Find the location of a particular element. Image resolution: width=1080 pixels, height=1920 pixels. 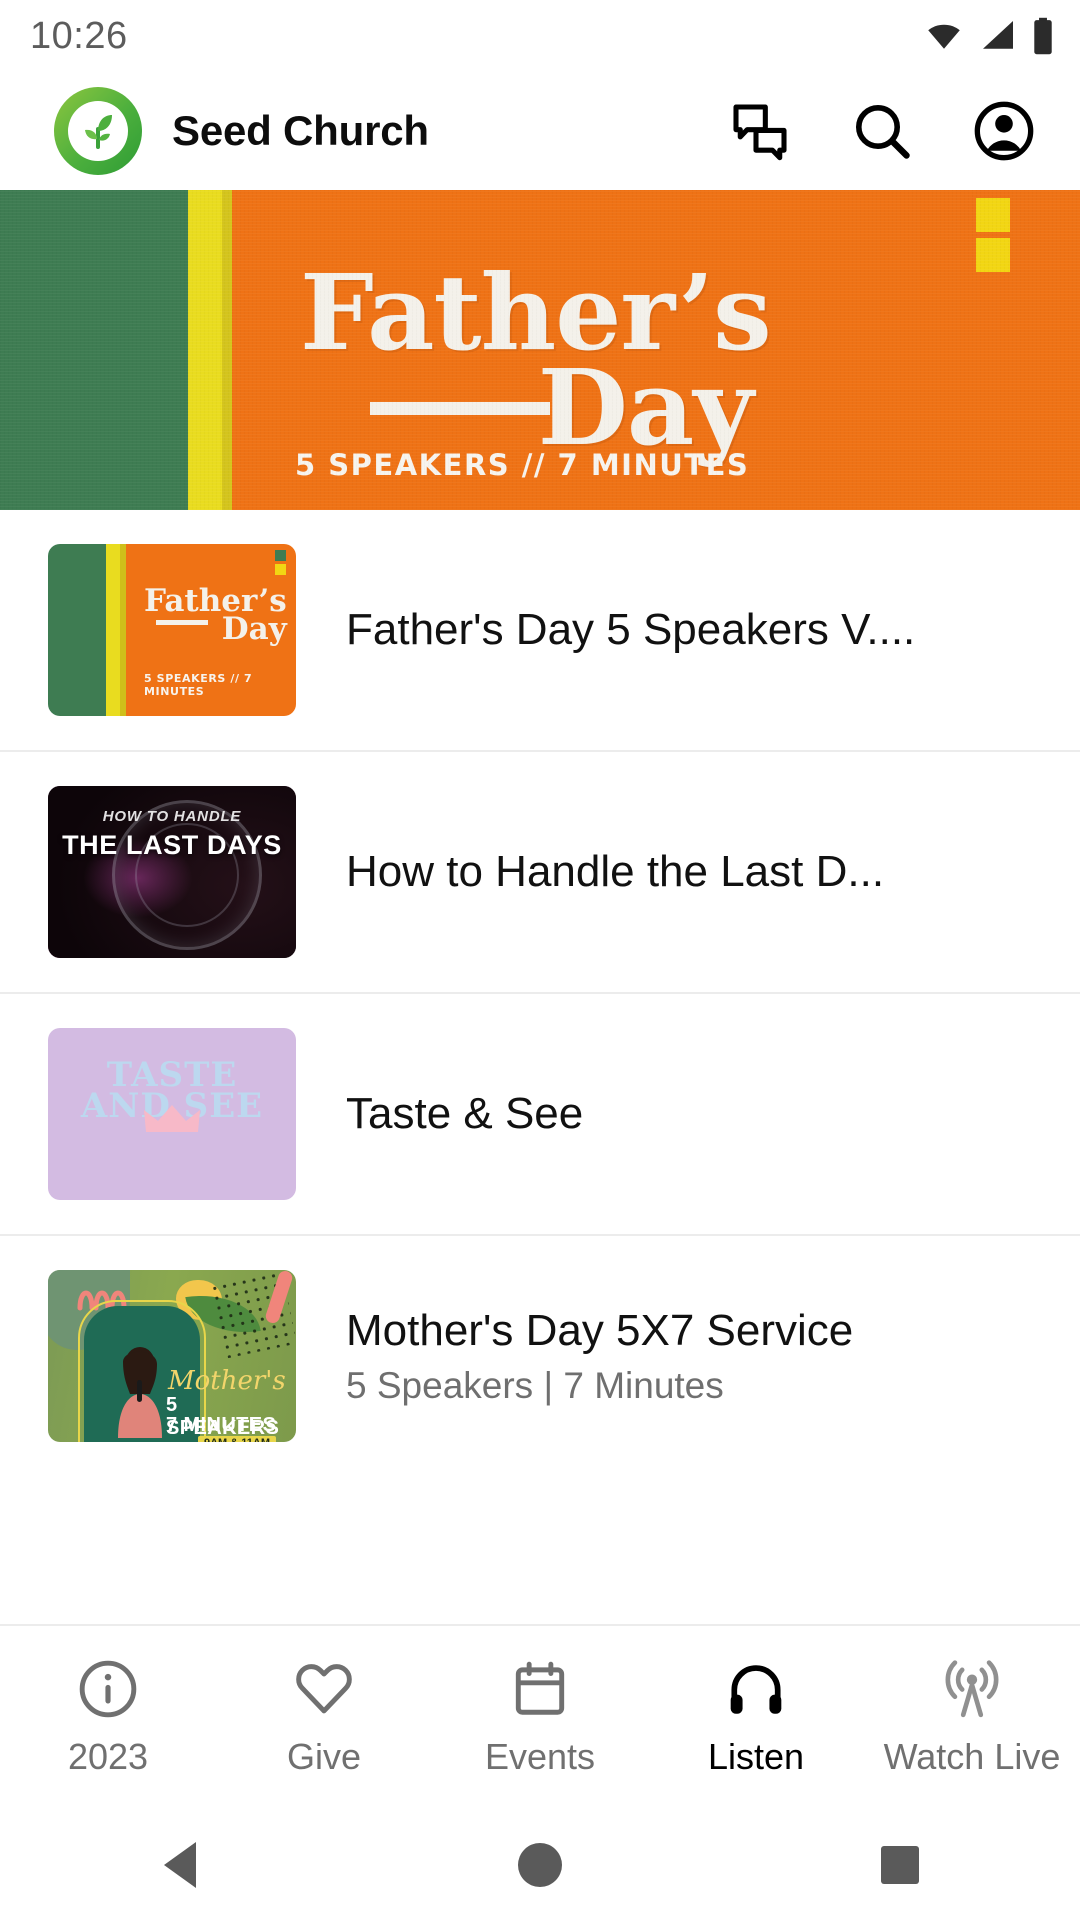

hero-yellow-stripe-dark is located at coordinates (227, 350).